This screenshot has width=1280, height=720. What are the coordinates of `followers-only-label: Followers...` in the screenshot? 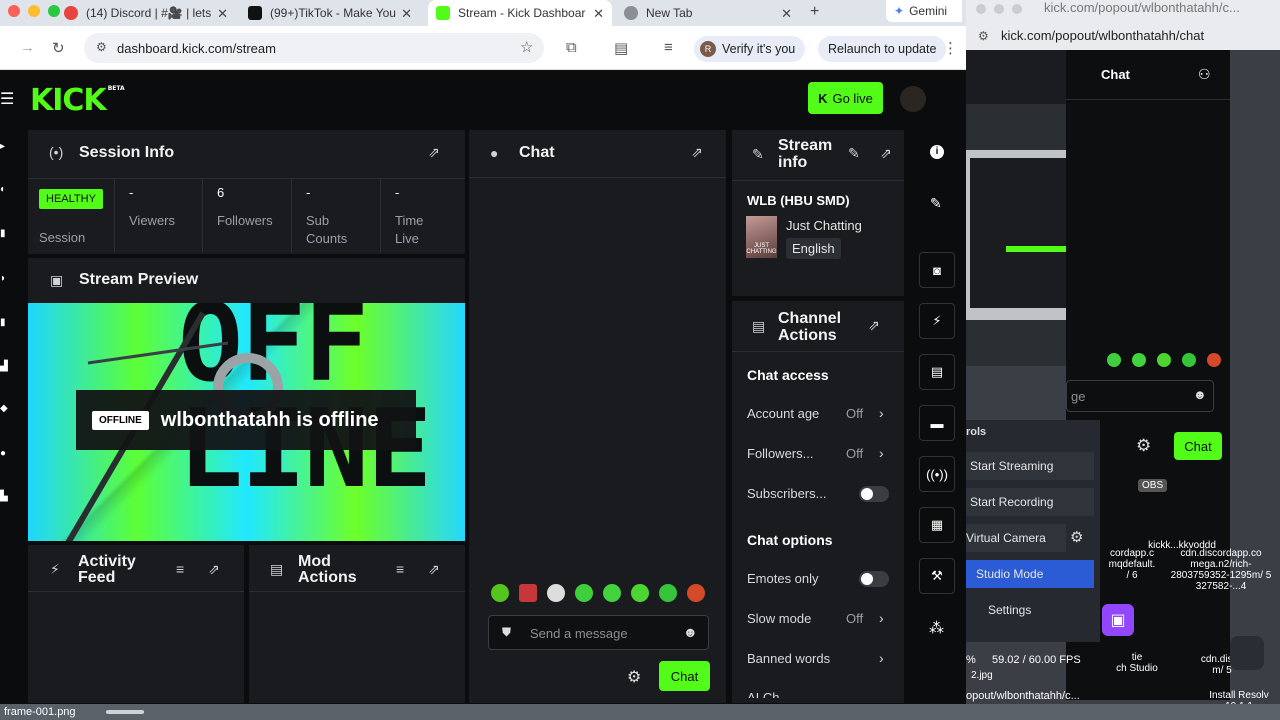 It's located at (780, 453).